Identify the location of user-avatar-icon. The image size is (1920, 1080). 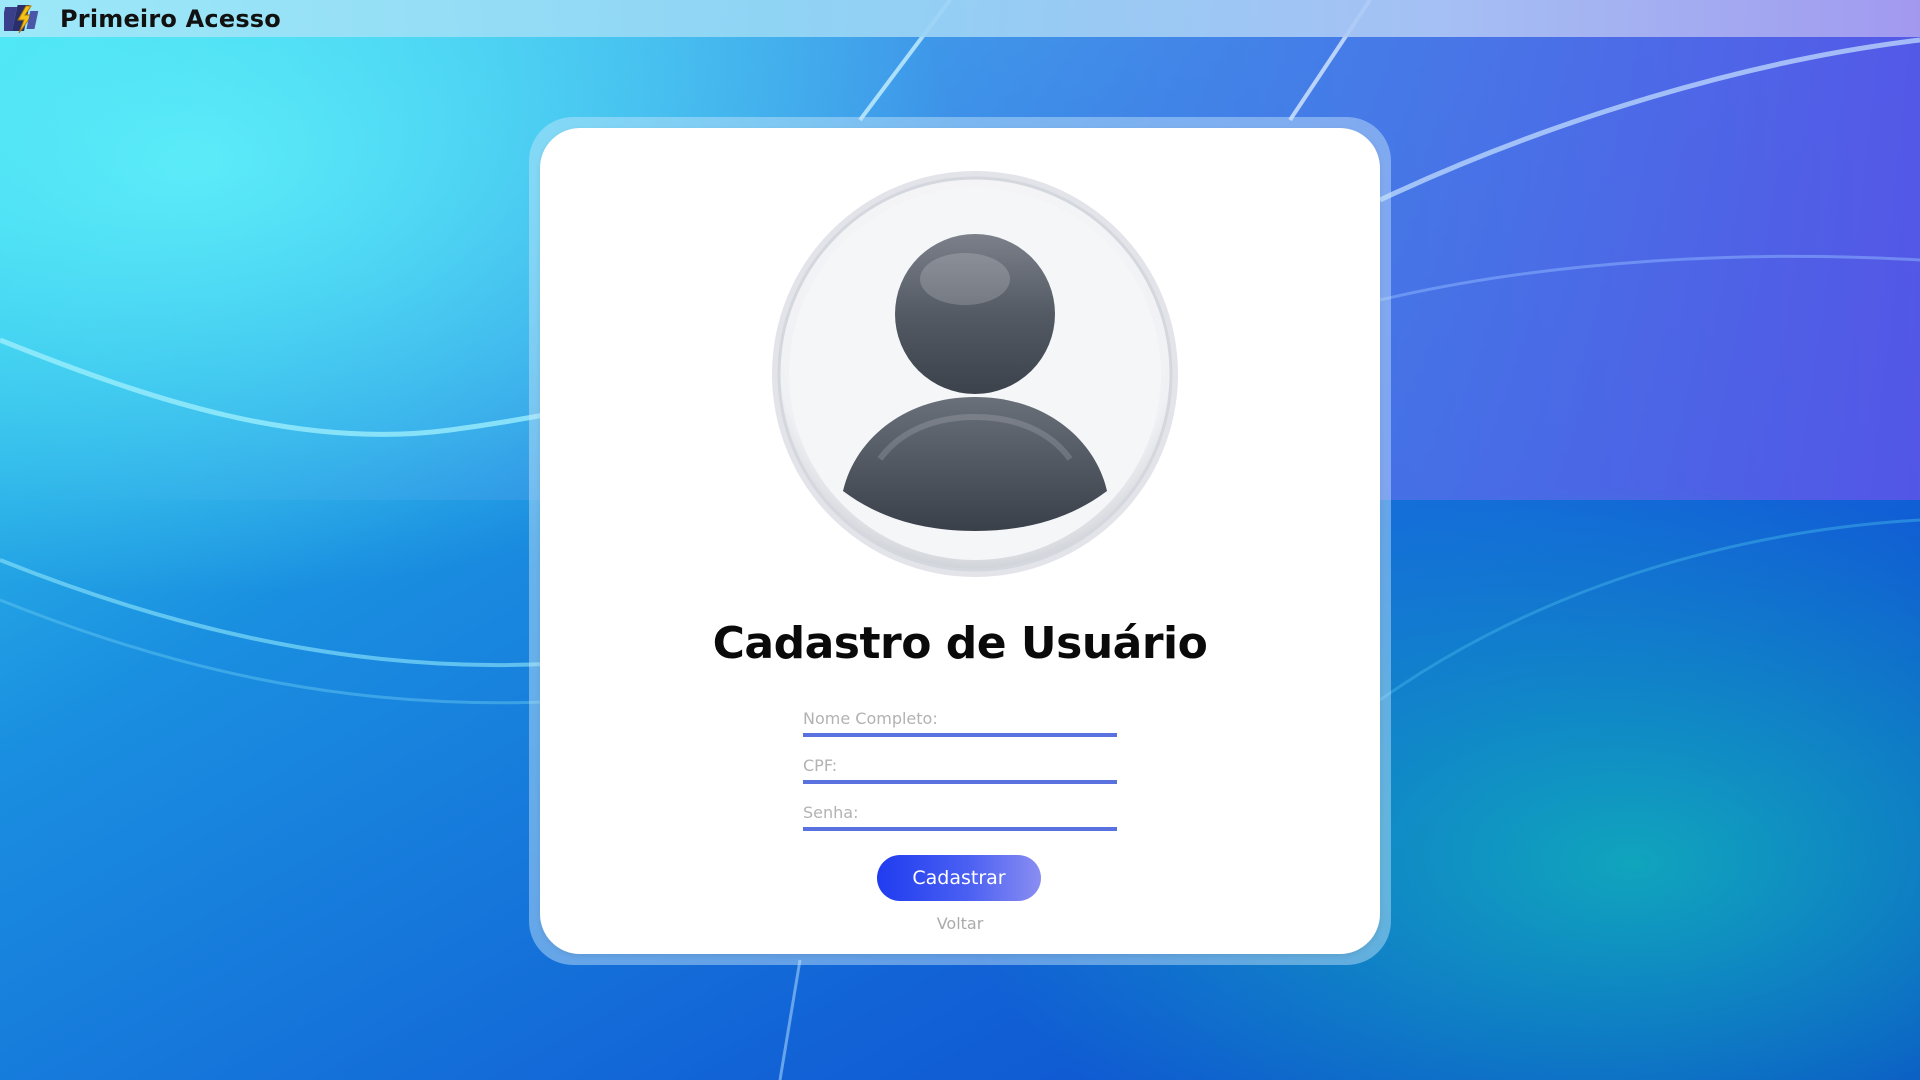
(975, 374).